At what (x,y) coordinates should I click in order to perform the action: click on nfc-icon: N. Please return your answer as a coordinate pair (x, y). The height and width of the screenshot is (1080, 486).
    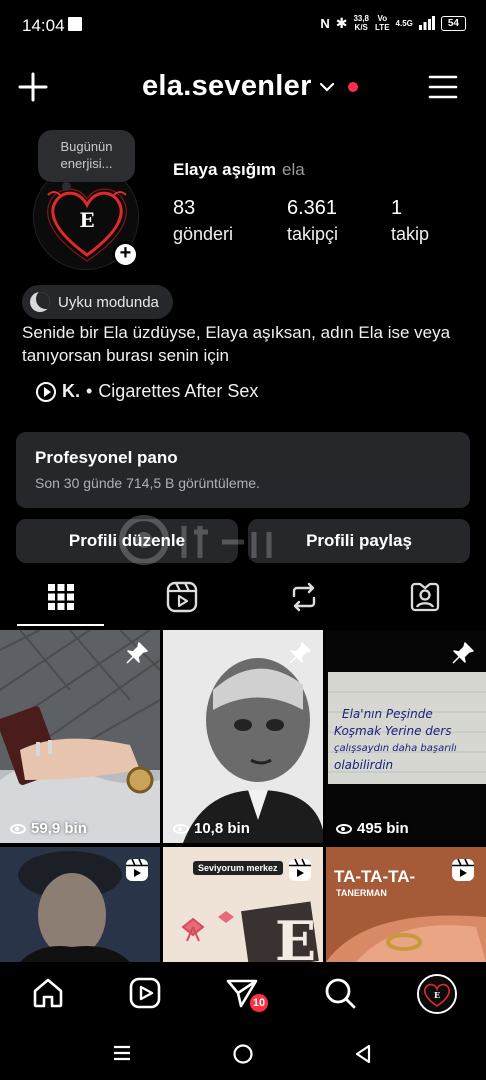
    Looking at the image, I should click on (325, 23).